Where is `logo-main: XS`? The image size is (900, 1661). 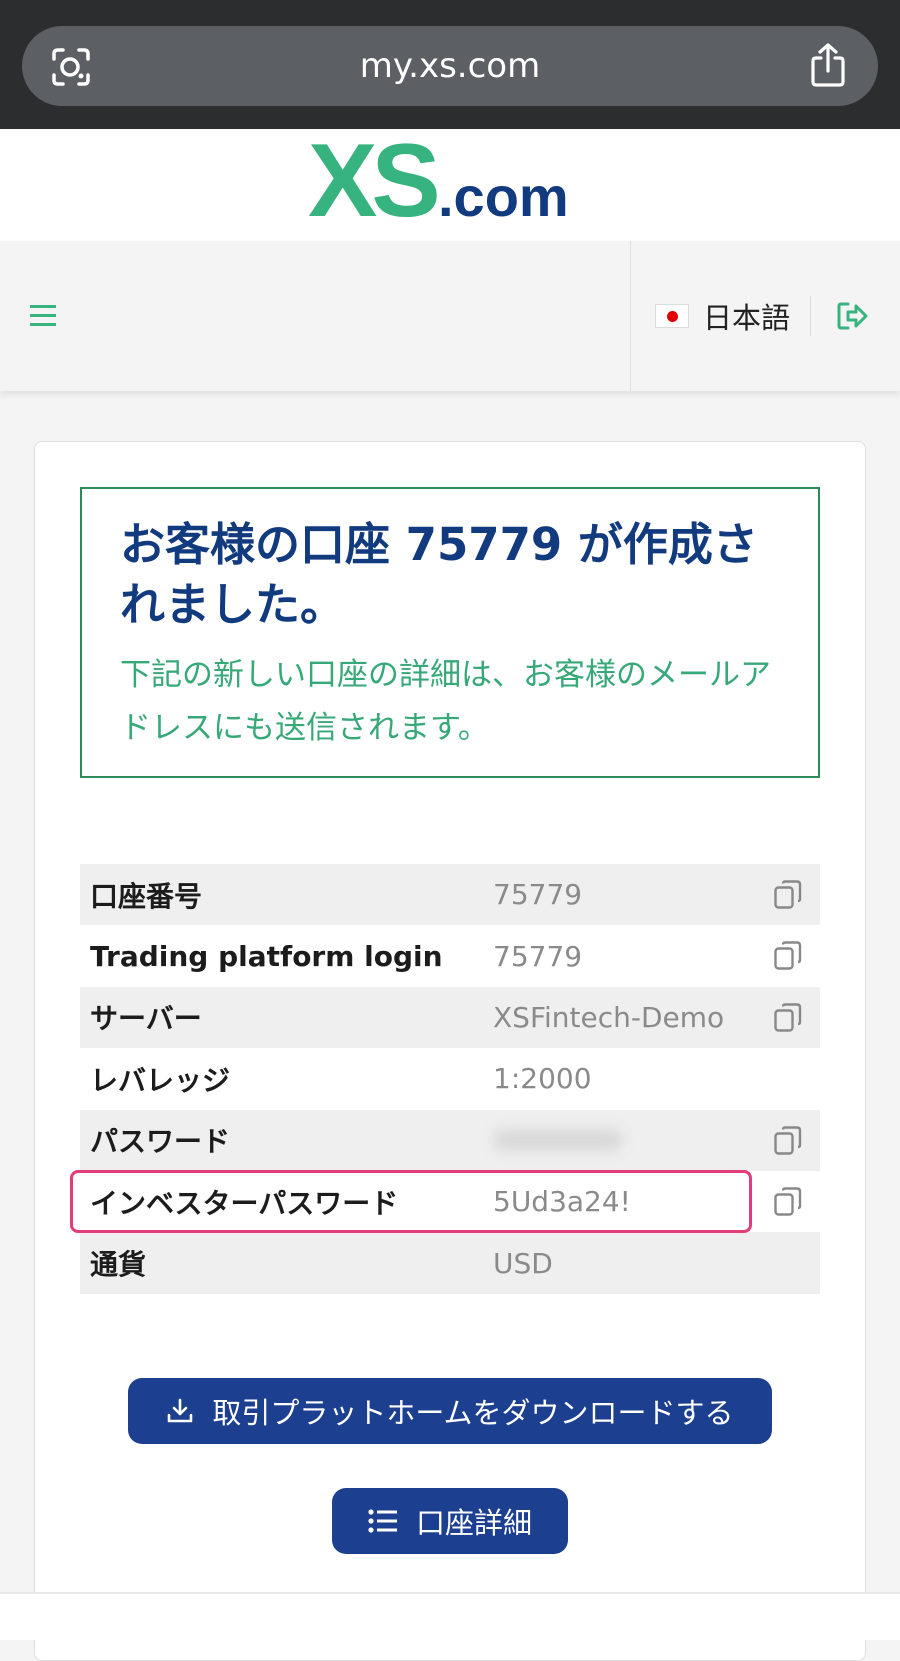
logo-main: XS is located at coordinates (372, 184).